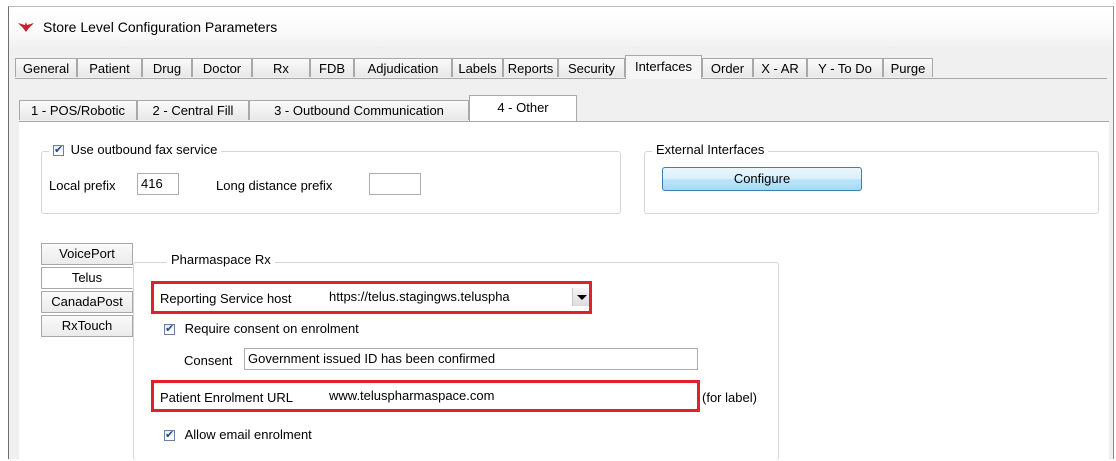  Describe the element at coordinates (523, 108) in the screenshot. I see `subtab-4-other: 4 - Other` at that location.